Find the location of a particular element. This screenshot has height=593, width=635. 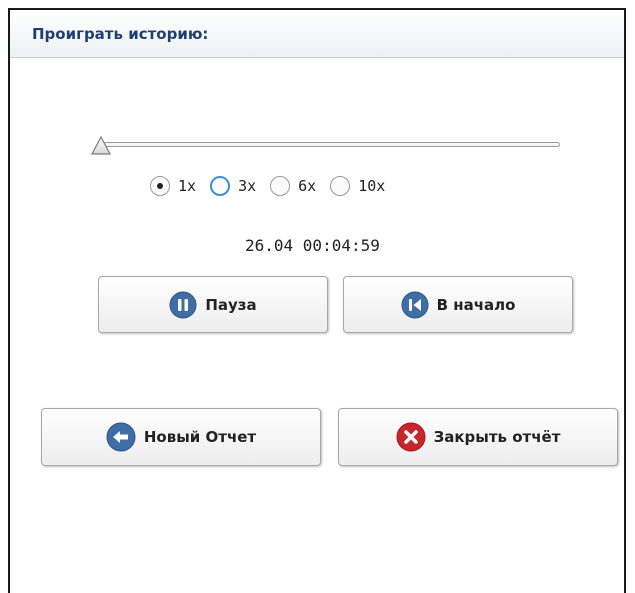

slider-thumb is located at coordinates (101, 146).